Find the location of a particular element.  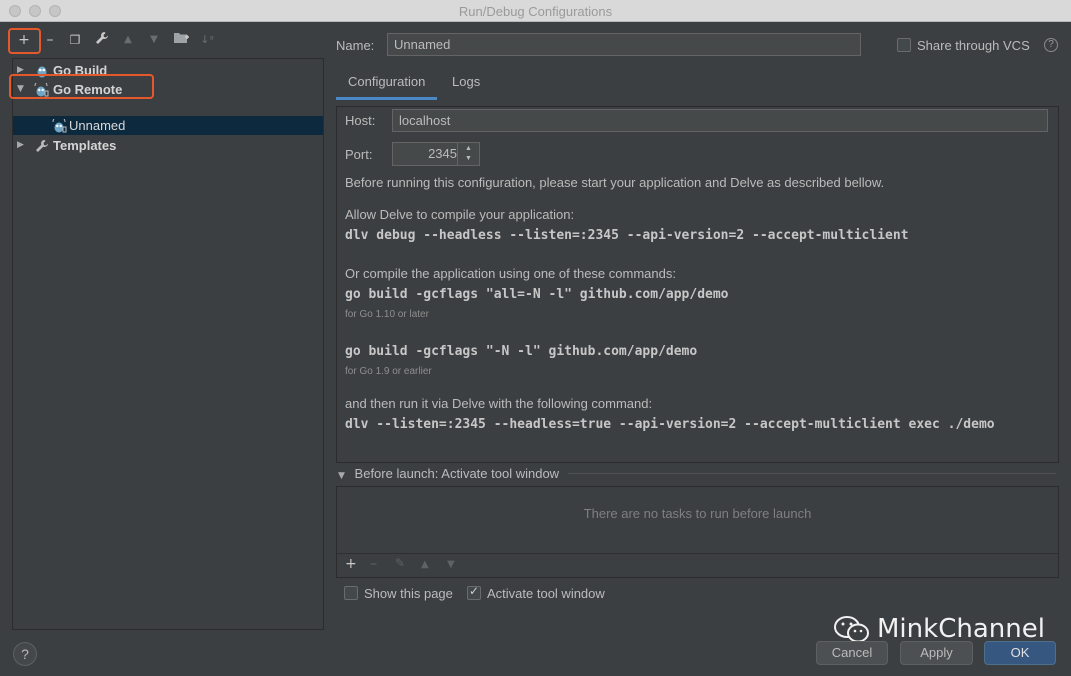

host-field: localhost is located at coordinates (720, 120).